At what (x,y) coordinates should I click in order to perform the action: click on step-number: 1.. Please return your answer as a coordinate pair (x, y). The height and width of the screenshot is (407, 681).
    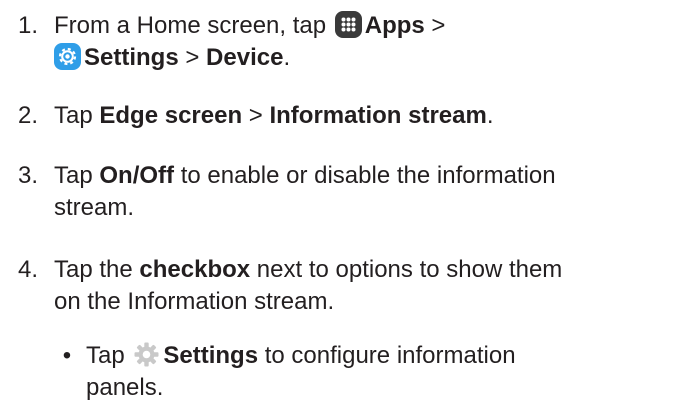
    Looking at the image, I should click on (28, 25).